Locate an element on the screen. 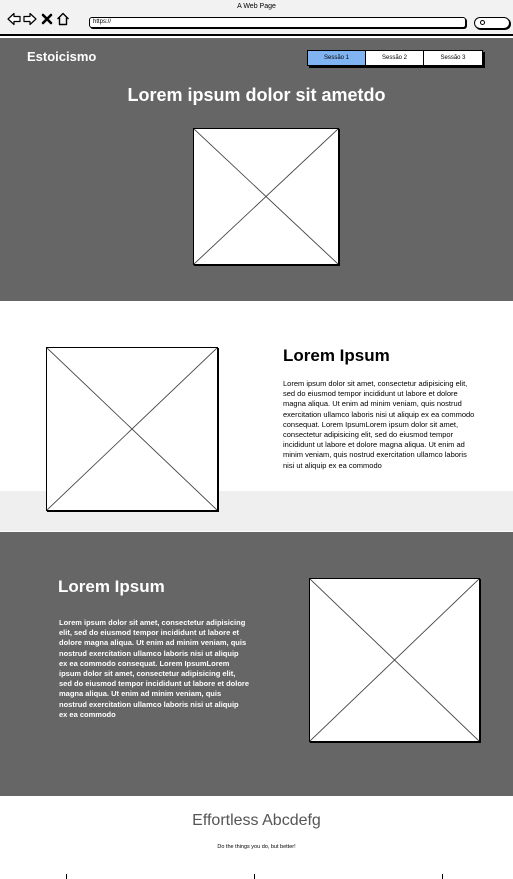  home-icon is located at coordinates (63, 19).